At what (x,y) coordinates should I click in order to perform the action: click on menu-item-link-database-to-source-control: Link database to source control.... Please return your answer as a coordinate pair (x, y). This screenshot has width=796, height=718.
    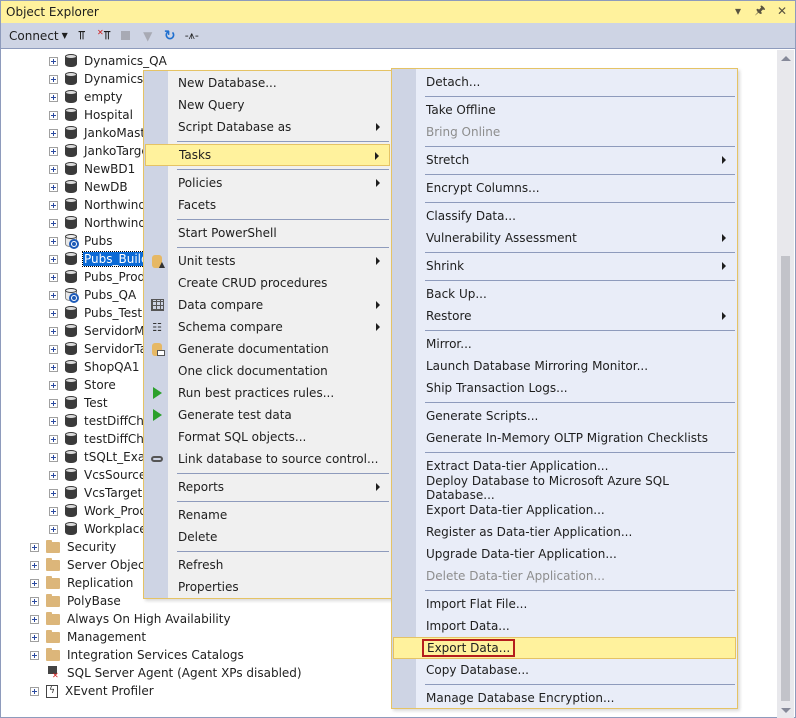
    Looking at the image, I should click on (267, 459).